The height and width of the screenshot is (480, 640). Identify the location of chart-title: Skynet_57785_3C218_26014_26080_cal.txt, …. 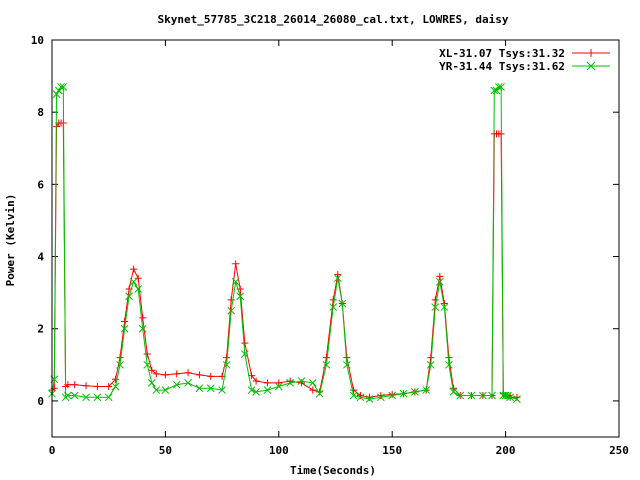
(333, 19).